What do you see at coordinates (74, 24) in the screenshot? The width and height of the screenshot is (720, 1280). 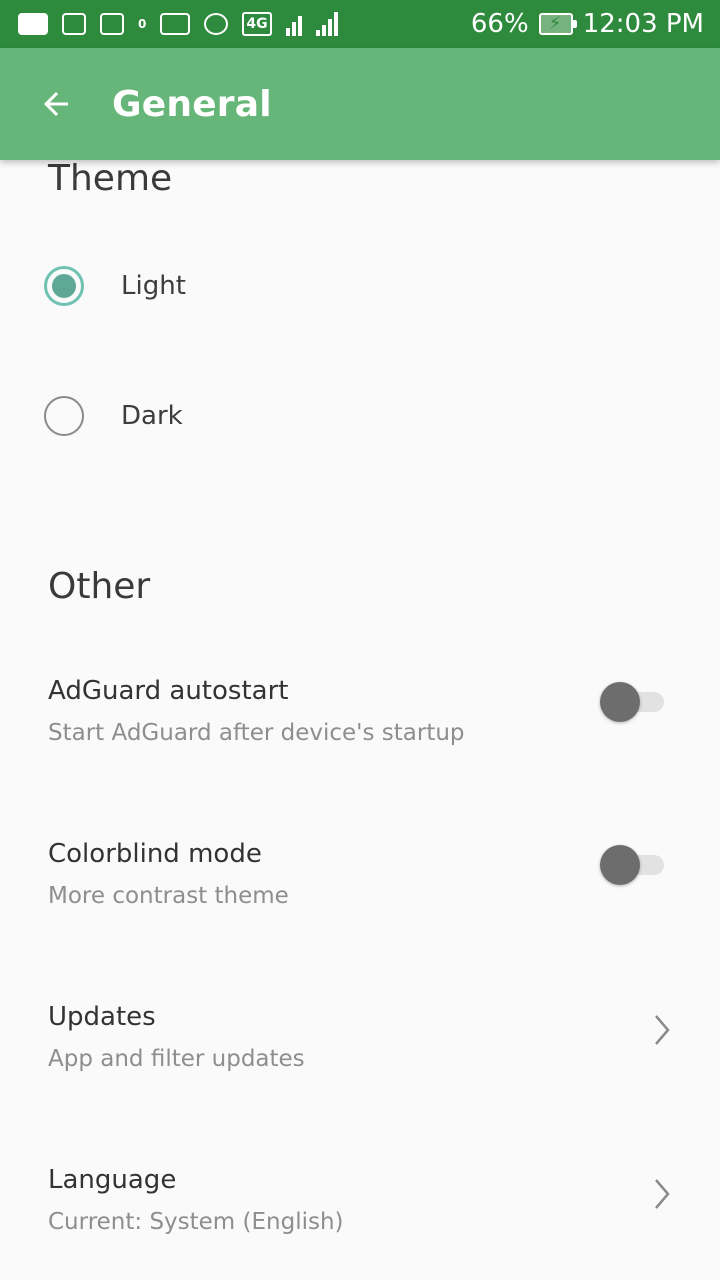 I see `gallery-icon` at bounding box center [74, 24].